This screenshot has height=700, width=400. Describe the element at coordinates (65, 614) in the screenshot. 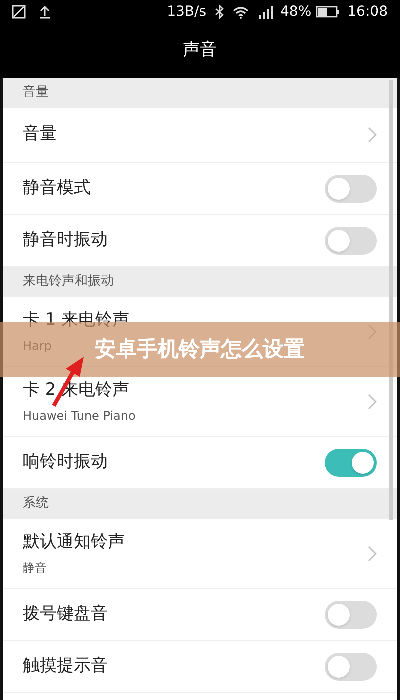

I see `setting-label: 拨号键盘音` at that location.